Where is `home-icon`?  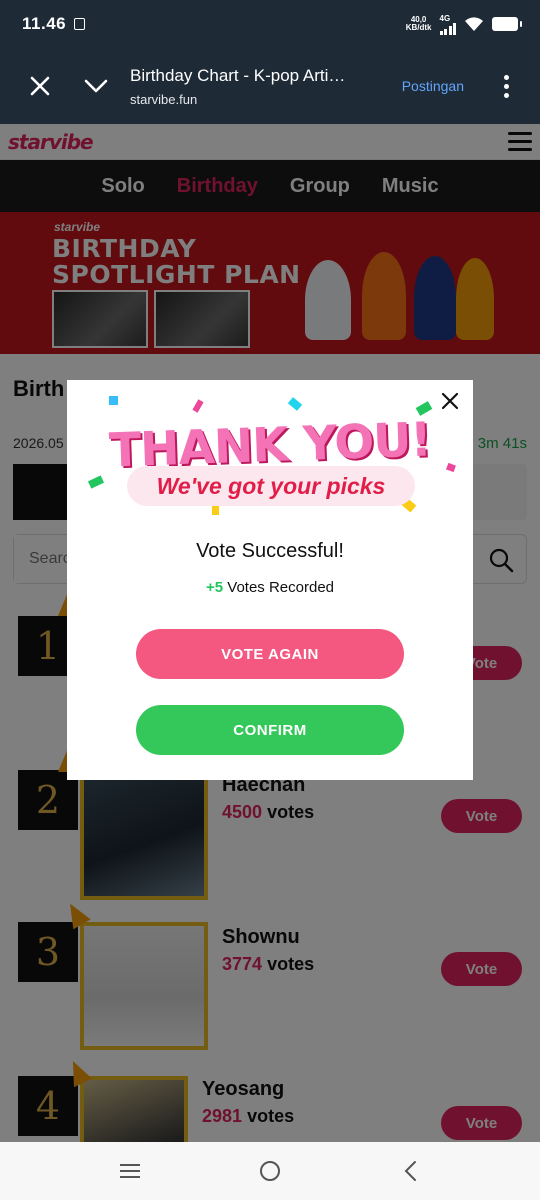 home-icon is located at coordinates (270, 1171).